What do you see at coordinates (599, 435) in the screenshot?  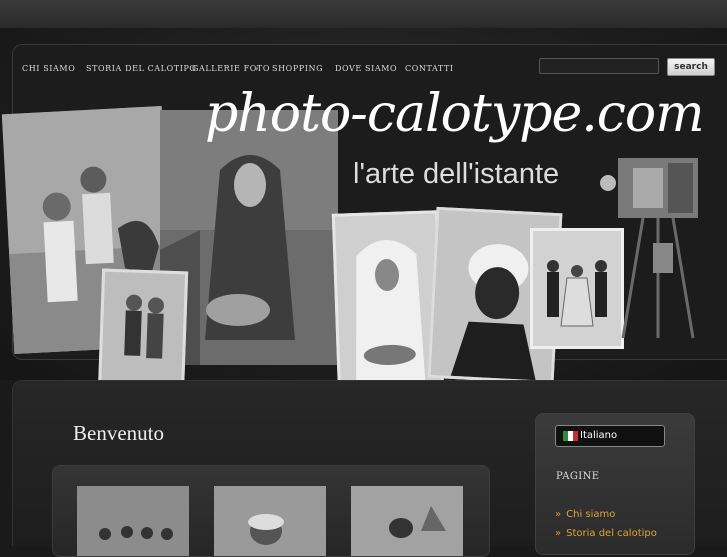 I see `language-label: Italiano` at bounding box center [599, 435].